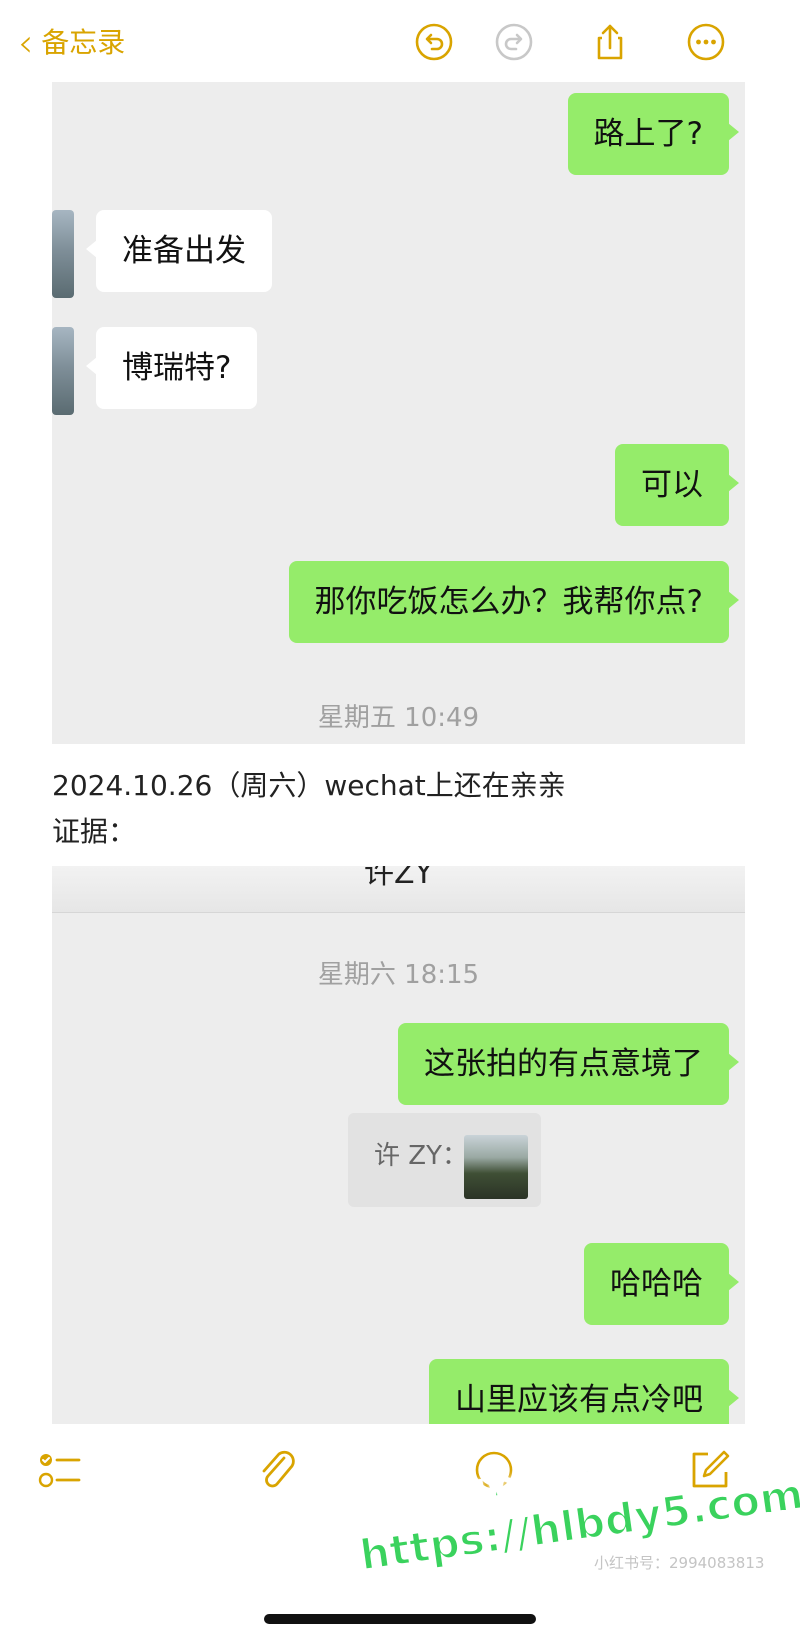 This screenshot has height=1641, width=800. What do you see at coordinates (398, 878) in the screenshot?
I see `chat-contact-name: 许ZY` at bounding box center [398, 878].